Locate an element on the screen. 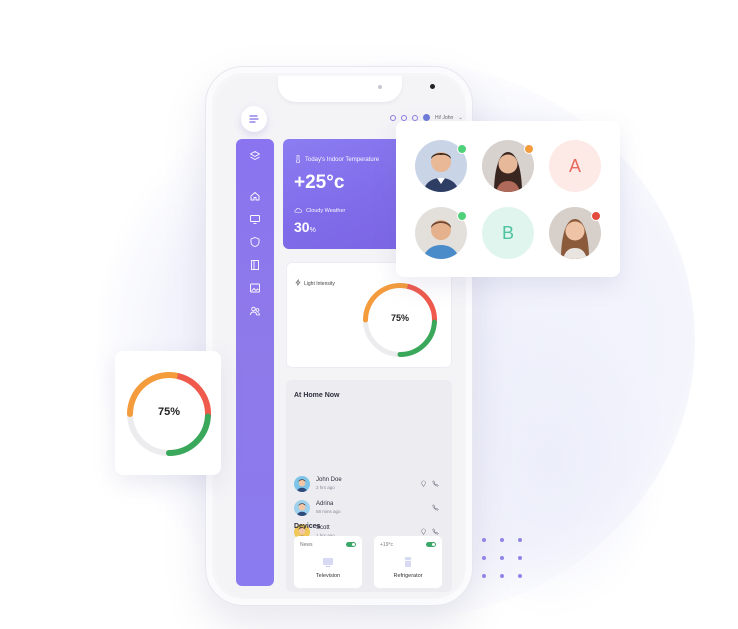  weather-row: Cloudy Weather is located at coordinates (319, 211).